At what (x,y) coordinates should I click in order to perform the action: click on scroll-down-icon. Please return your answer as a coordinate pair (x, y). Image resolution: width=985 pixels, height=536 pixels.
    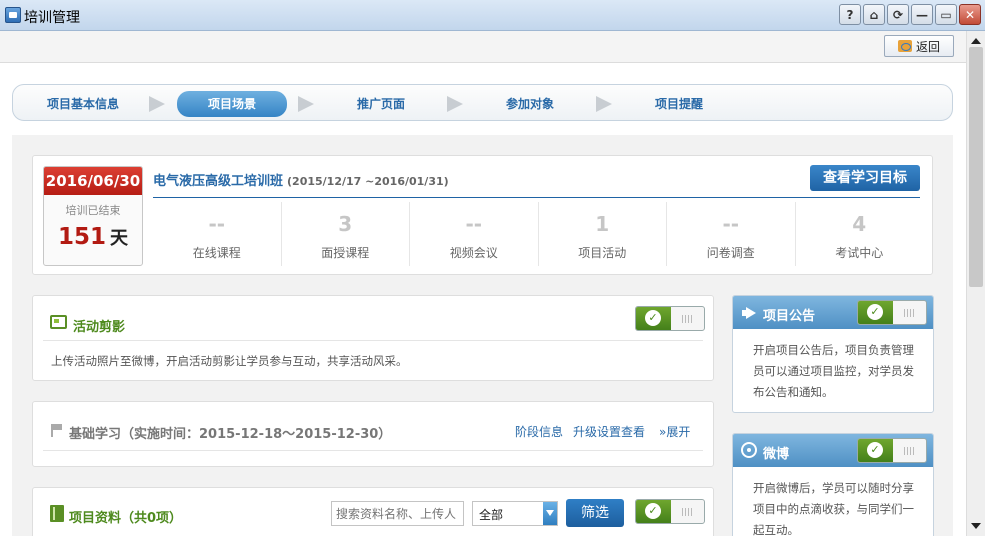
    Looking at the image, I should click on (976, 526).